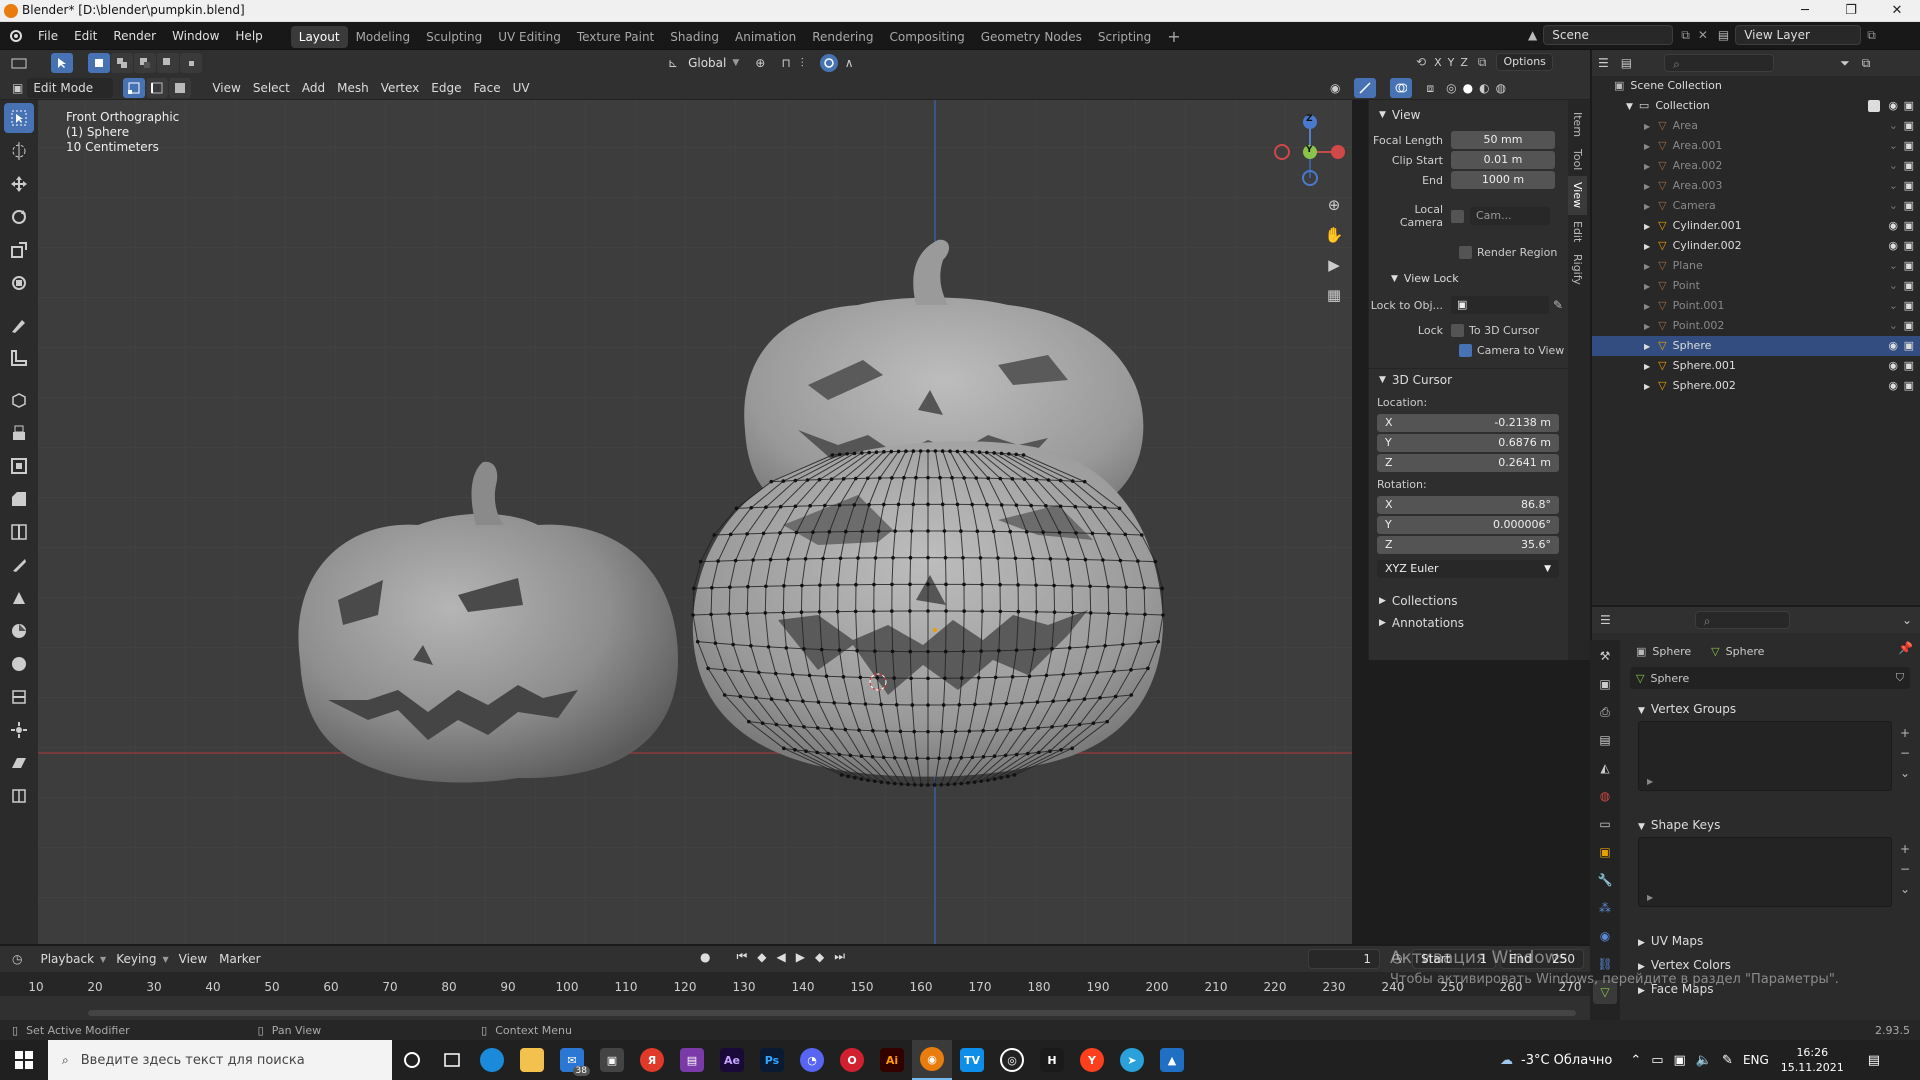 The image size is (1920, 1080). Describe the element at coordinates (529, 37) in the screenshot. I see `tab-uv-editing: UV Editing` at that location.